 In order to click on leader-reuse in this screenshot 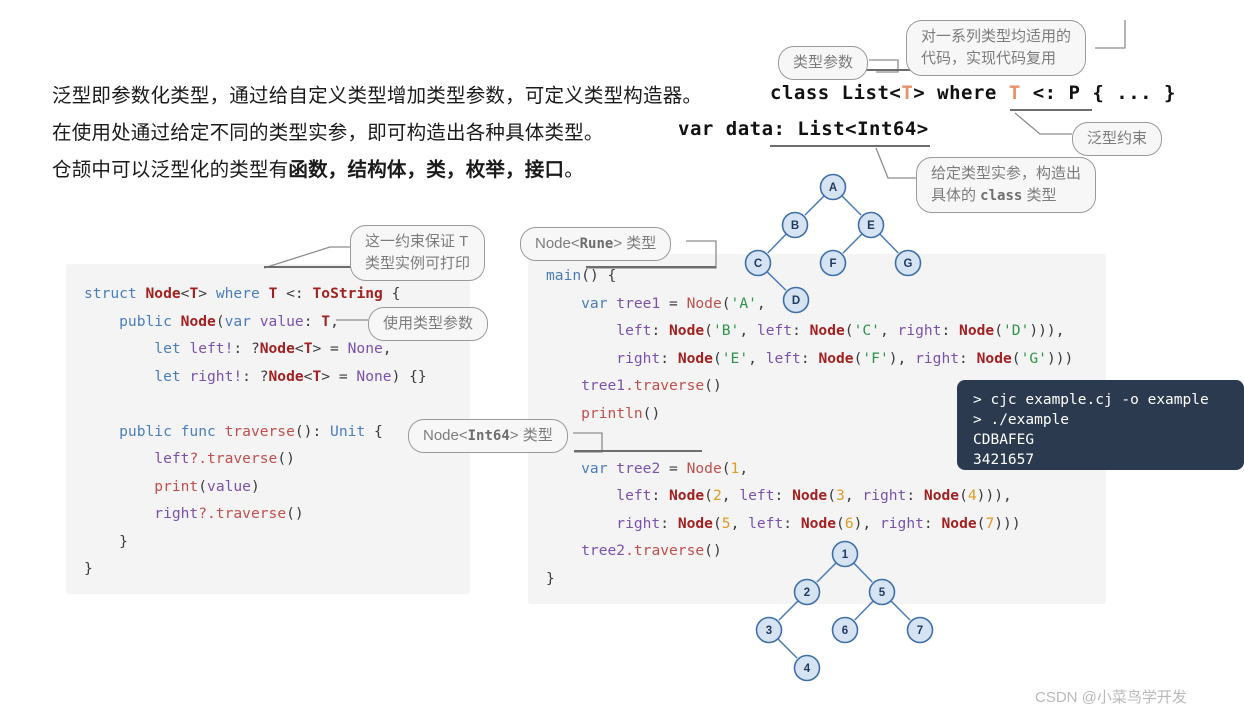, I will do `click(1110, 34)`.